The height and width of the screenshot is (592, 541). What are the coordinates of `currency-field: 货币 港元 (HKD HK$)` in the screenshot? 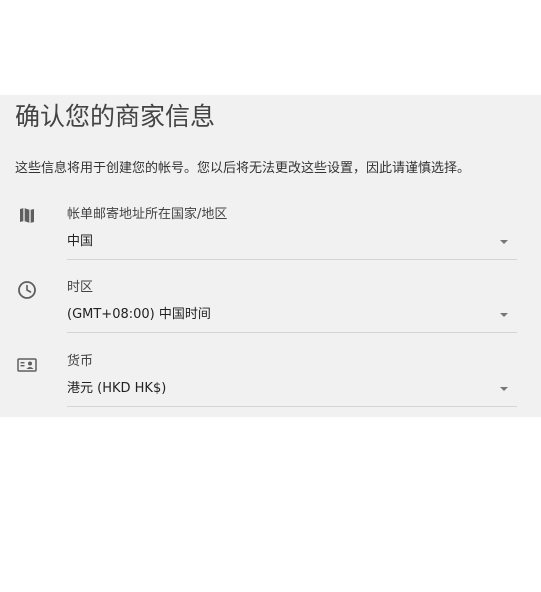 It's located at (270, 382).